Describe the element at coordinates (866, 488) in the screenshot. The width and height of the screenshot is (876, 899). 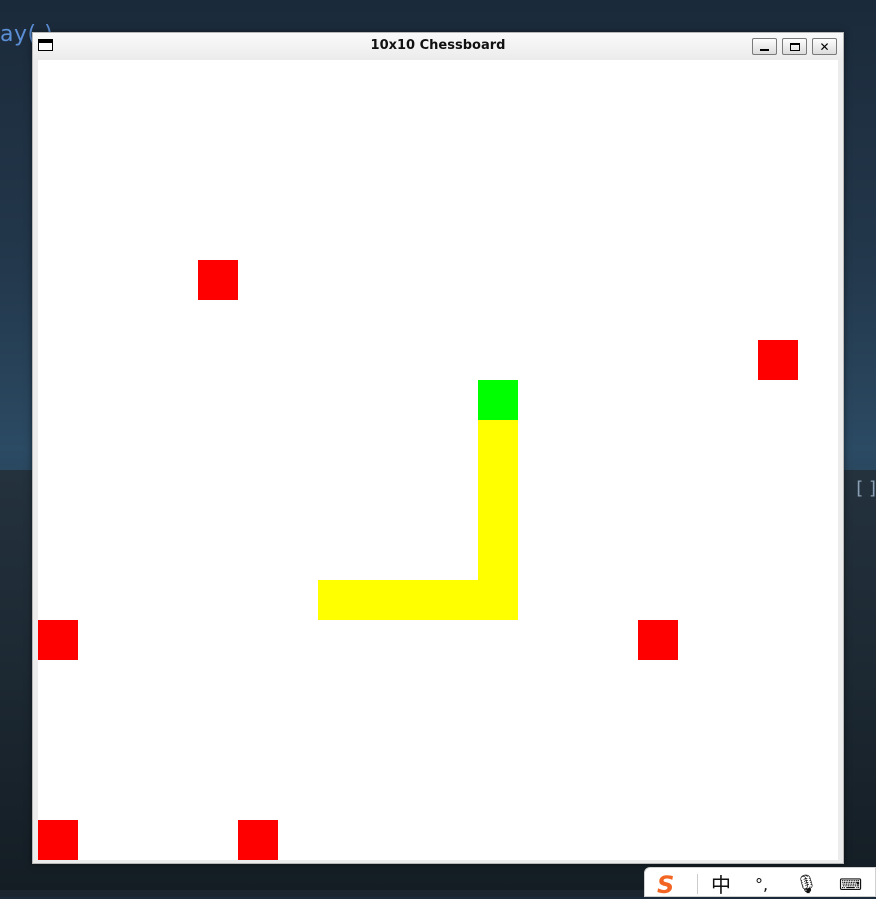
I see `background-fullscreen-icon: [ ]` at that location.